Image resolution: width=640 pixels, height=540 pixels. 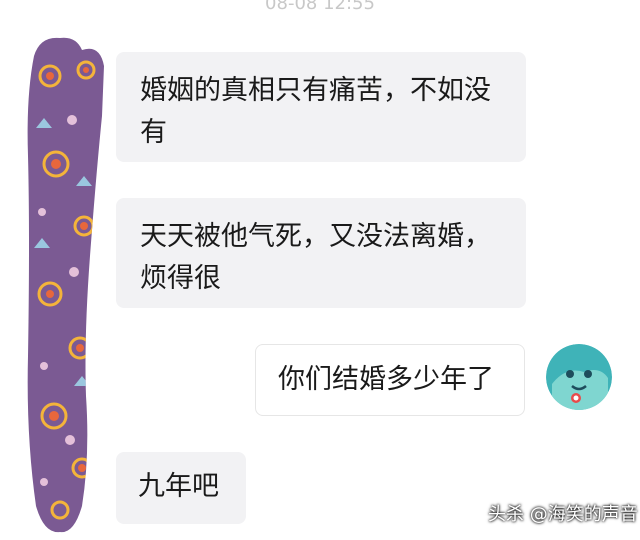 I want to click on message-bubble: 婚姻的真相只有痛苦，不如没有, so click(x=321, y=107).